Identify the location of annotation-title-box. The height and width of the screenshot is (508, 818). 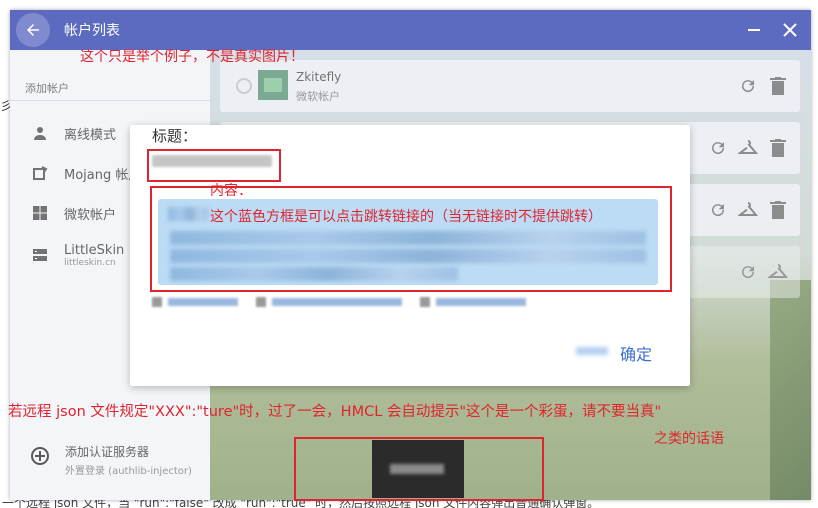
(214, 165).